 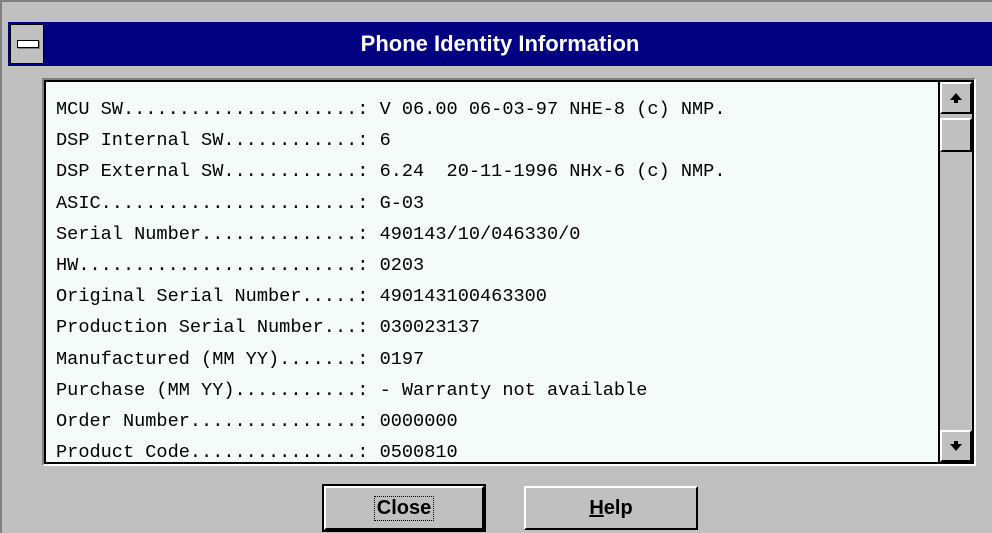 What do you see at coordinates (596, 507) in the screenshot?
I see `help-mnemonic: H` at bounding box center [596, 507].